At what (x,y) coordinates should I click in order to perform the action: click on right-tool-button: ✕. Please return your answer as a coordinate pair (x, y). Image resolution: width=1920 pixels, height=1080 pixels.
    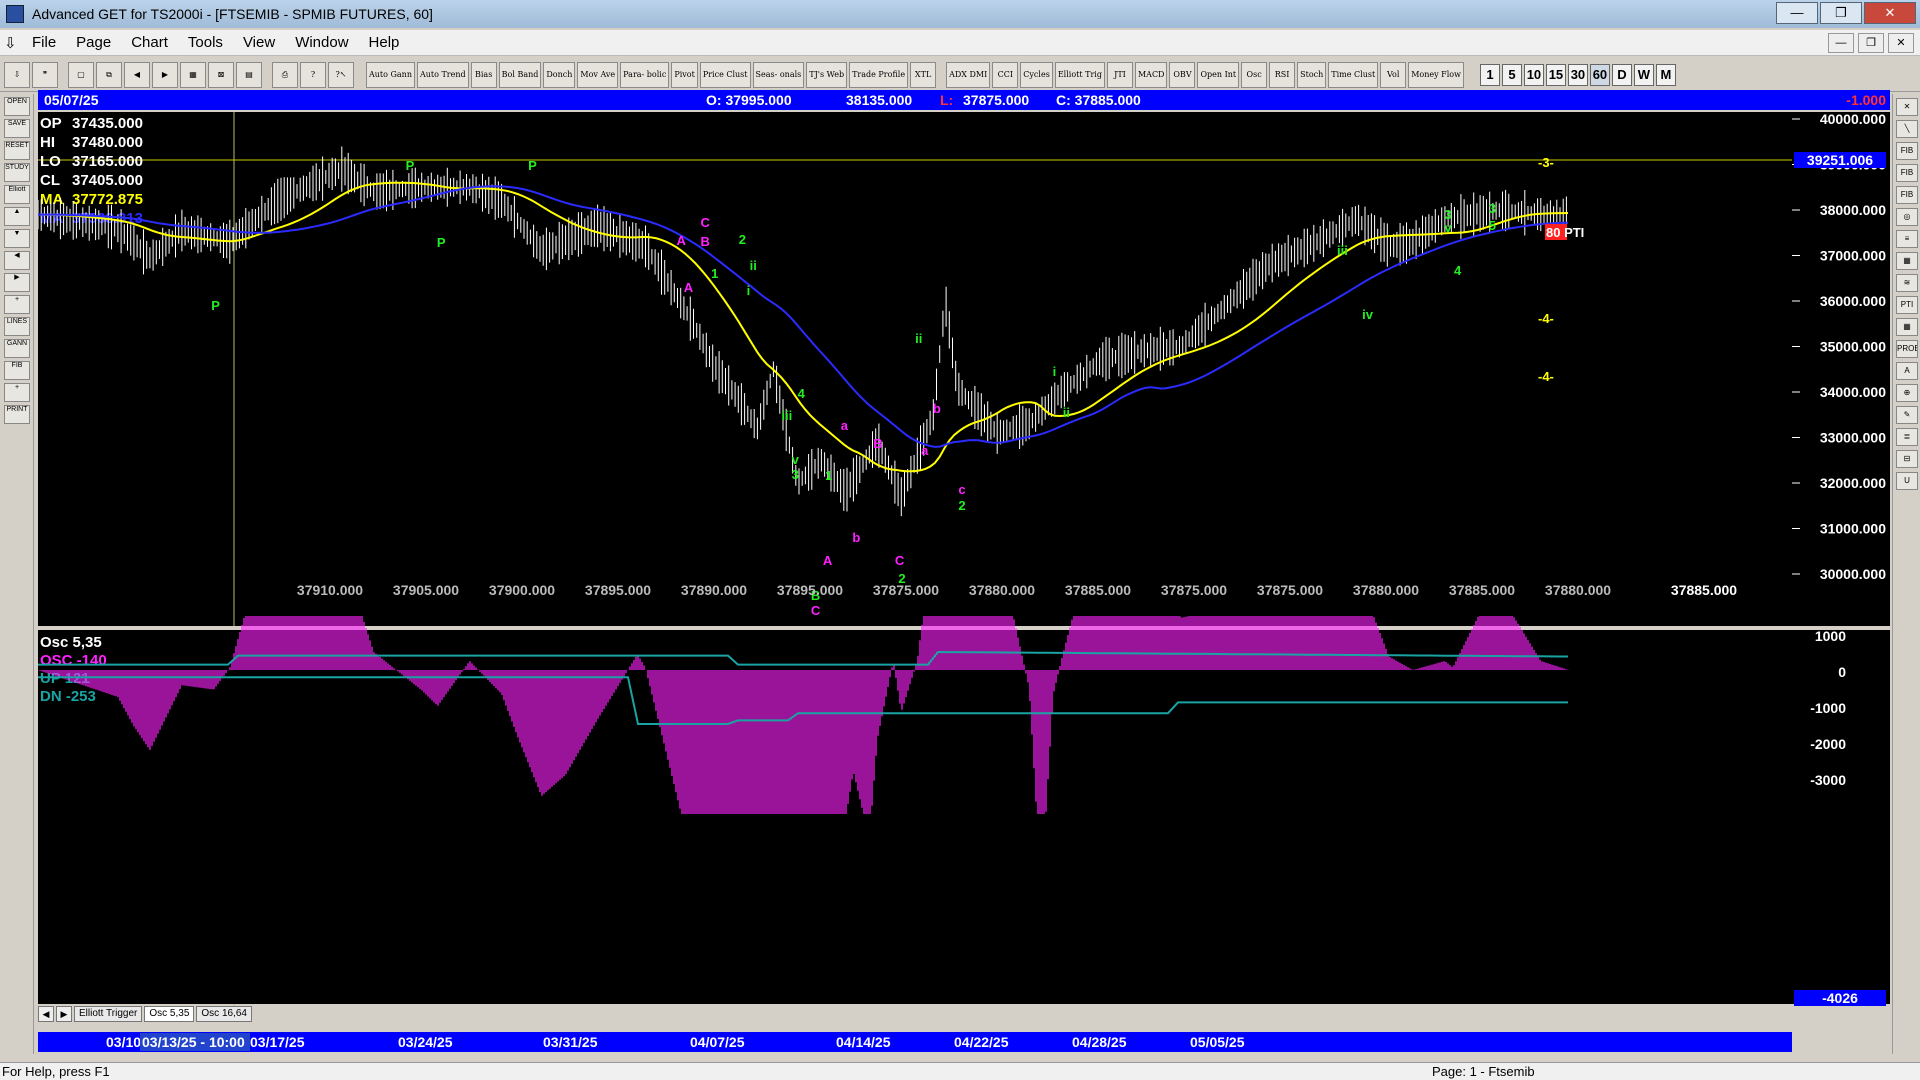
    Looking at the image, I should click on (1907, 107).